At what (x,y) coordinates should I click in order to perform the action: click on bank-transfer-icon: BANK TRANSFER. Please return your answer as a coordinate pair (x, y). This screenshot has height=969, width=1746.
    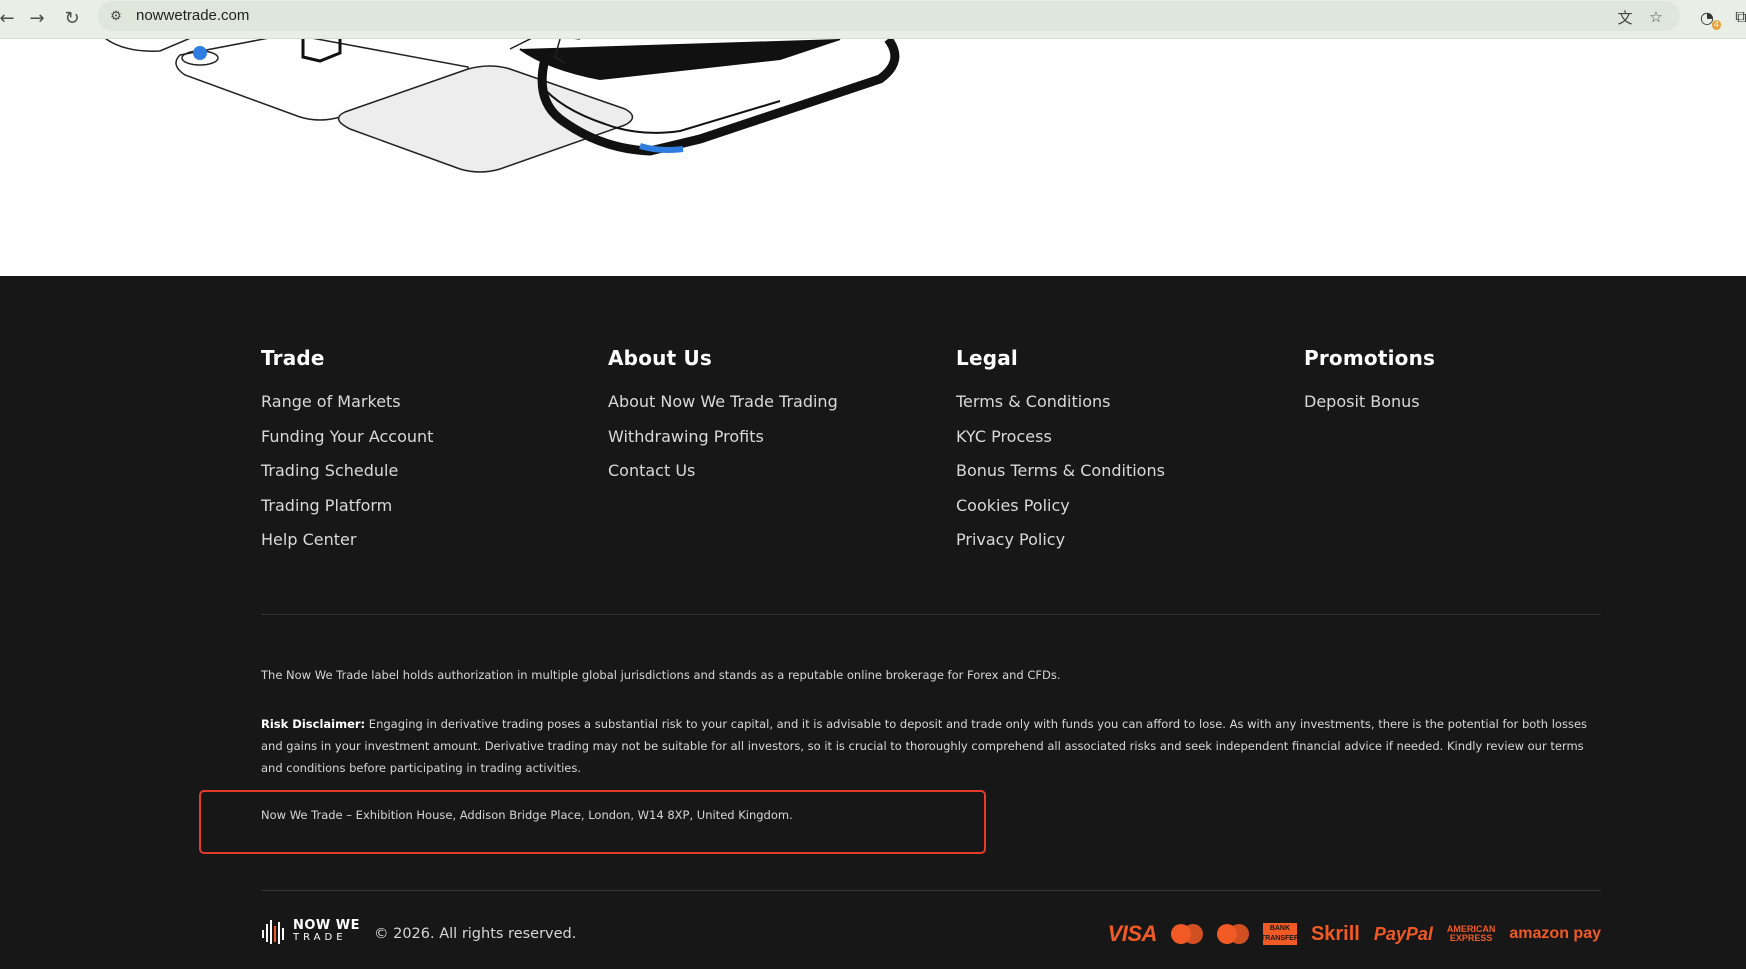
    Looking at the image, I should click on (1279, 934).